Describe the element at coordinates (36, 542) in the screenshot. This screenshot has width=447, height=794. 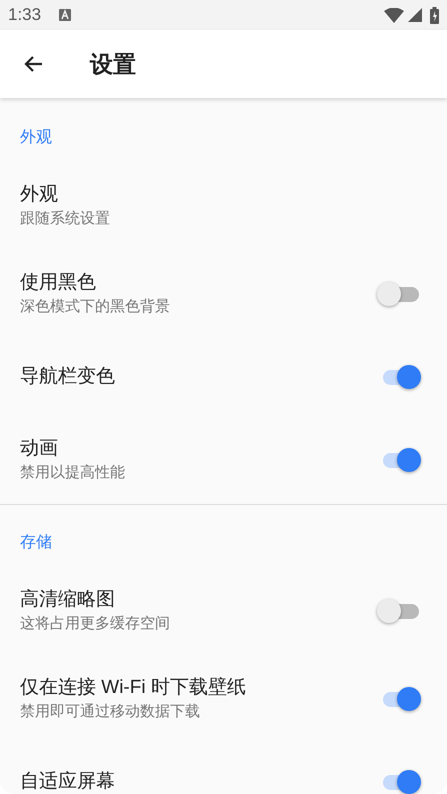
I see `section-header: 存储` at that location.